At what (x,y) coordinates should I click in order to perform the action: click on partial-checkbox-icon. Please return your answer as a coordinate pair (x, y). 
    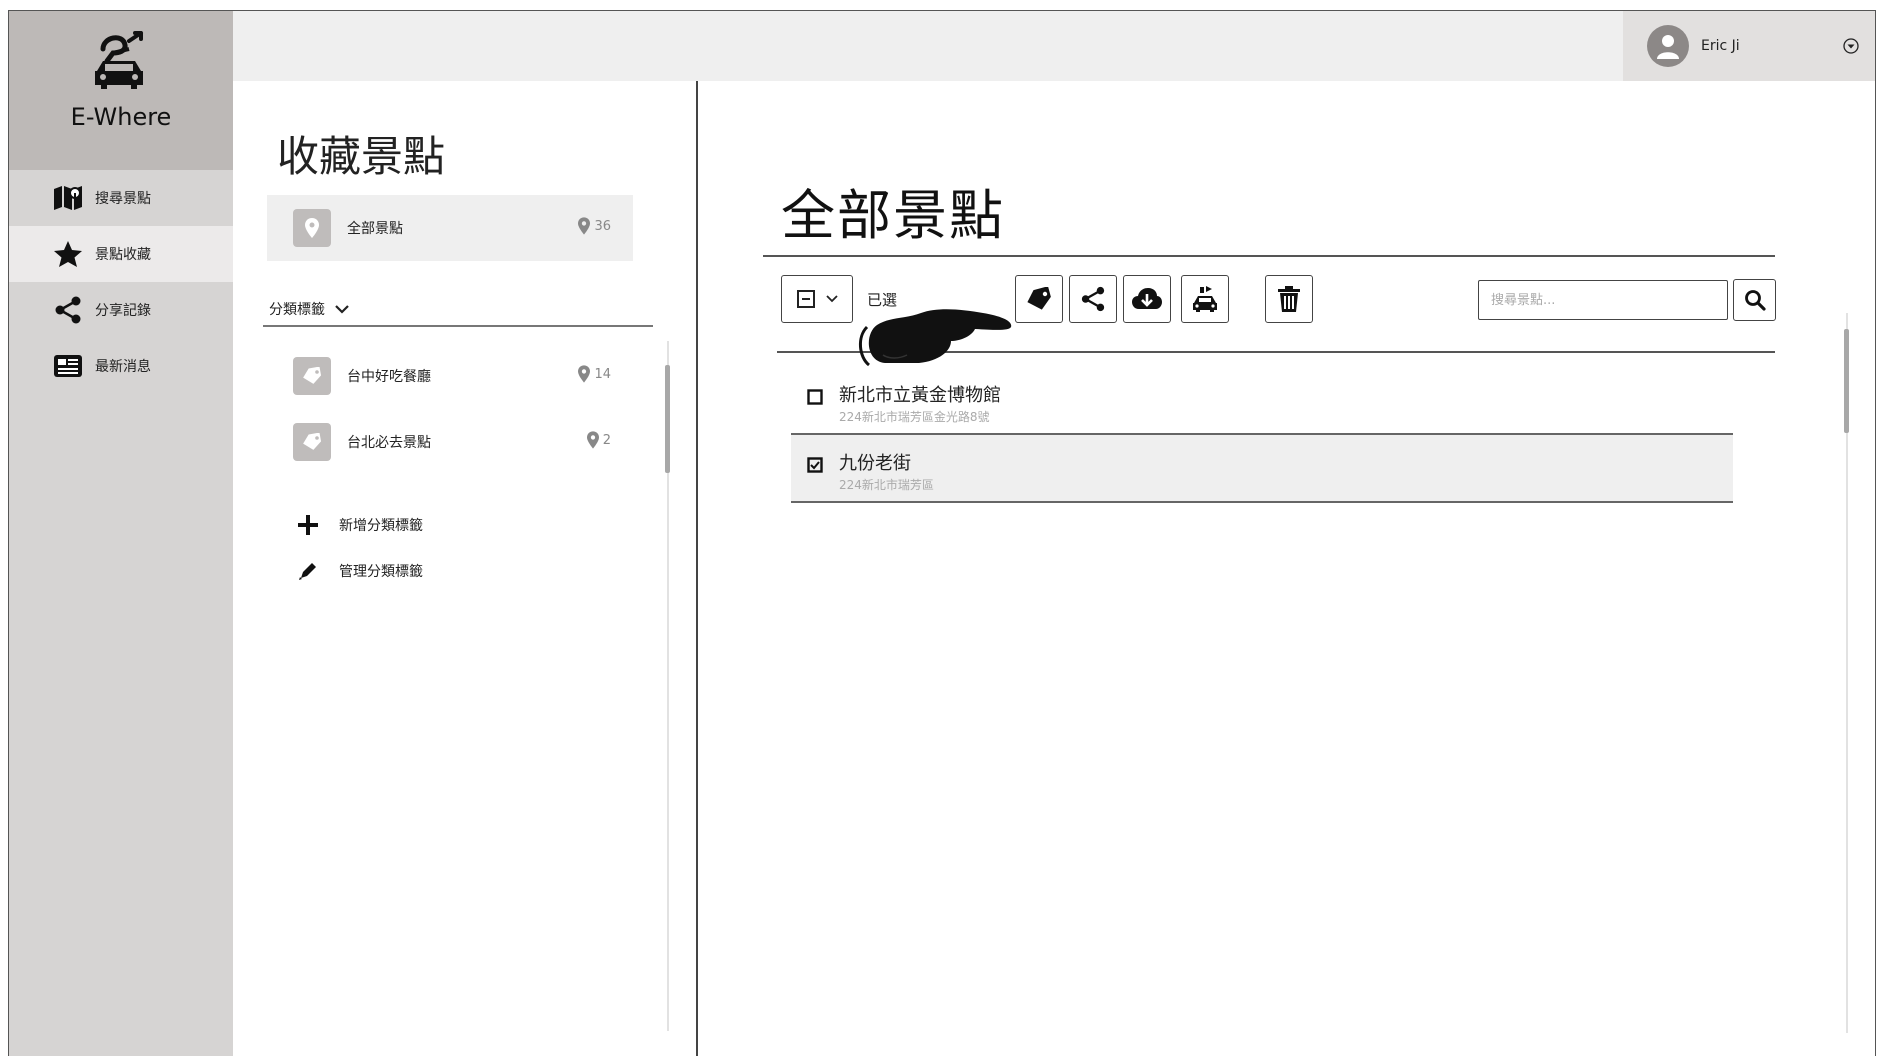
    Looking at the image, I should click on (806, 299).